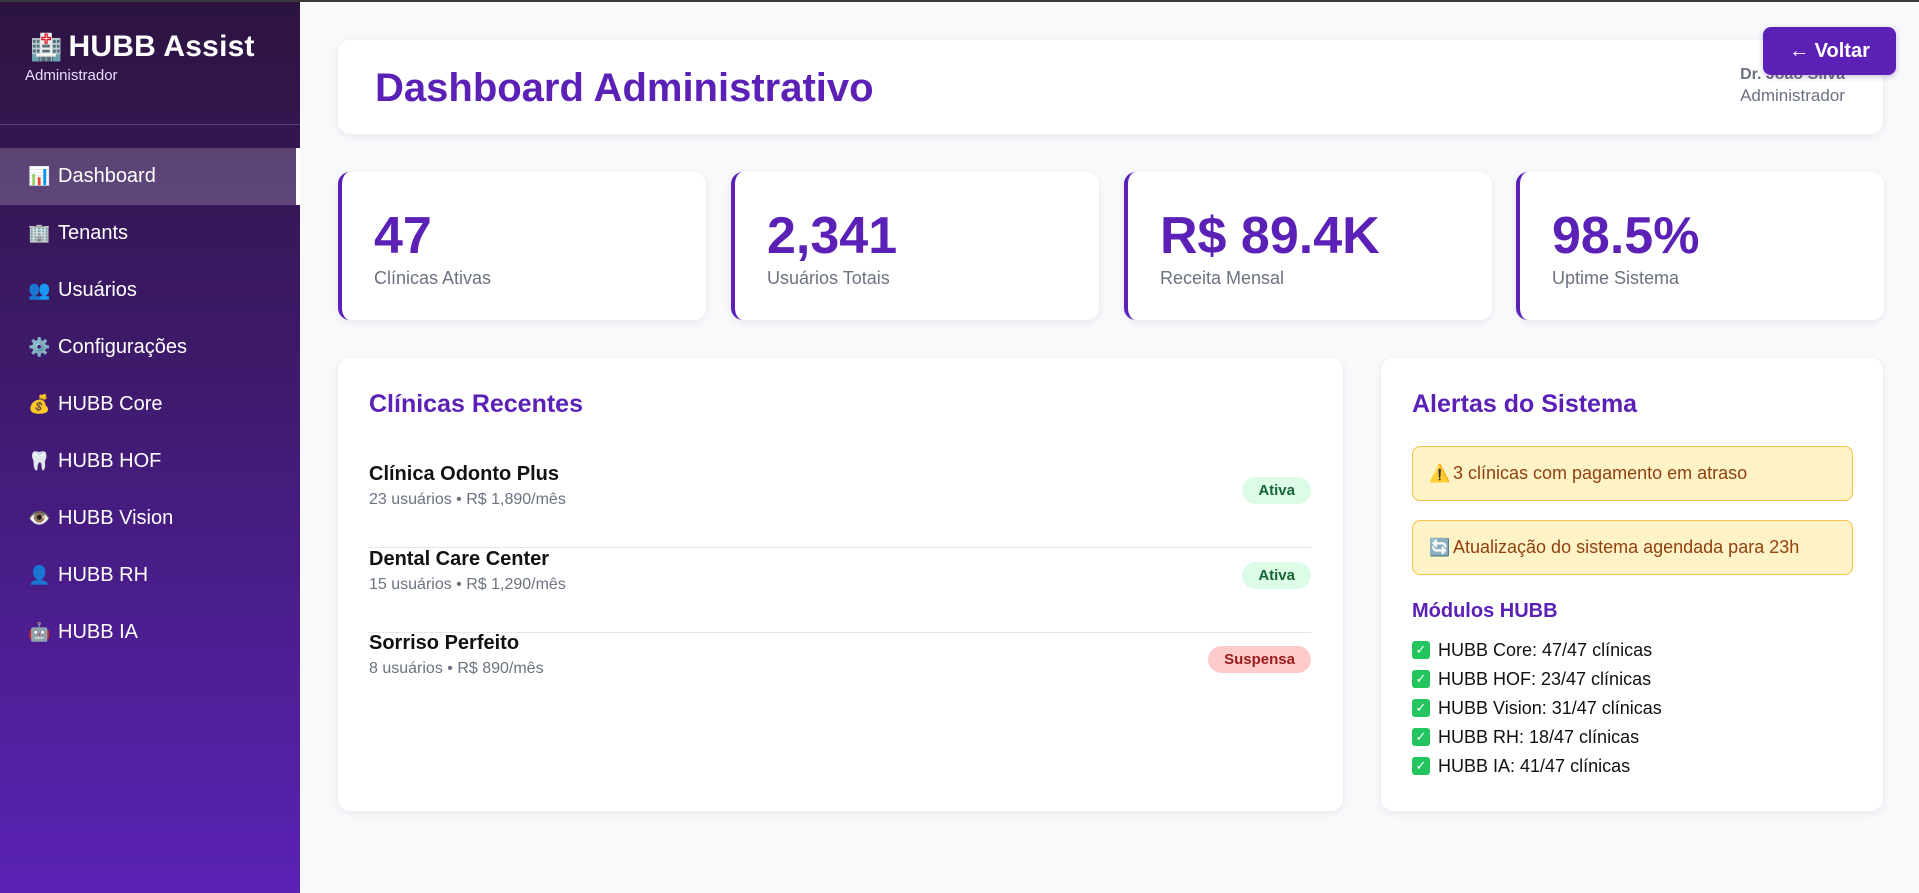 The width and height of the screenshot is (1919, 893). I want to click on stat-label: Receita Mensal, so click(1222, 278).